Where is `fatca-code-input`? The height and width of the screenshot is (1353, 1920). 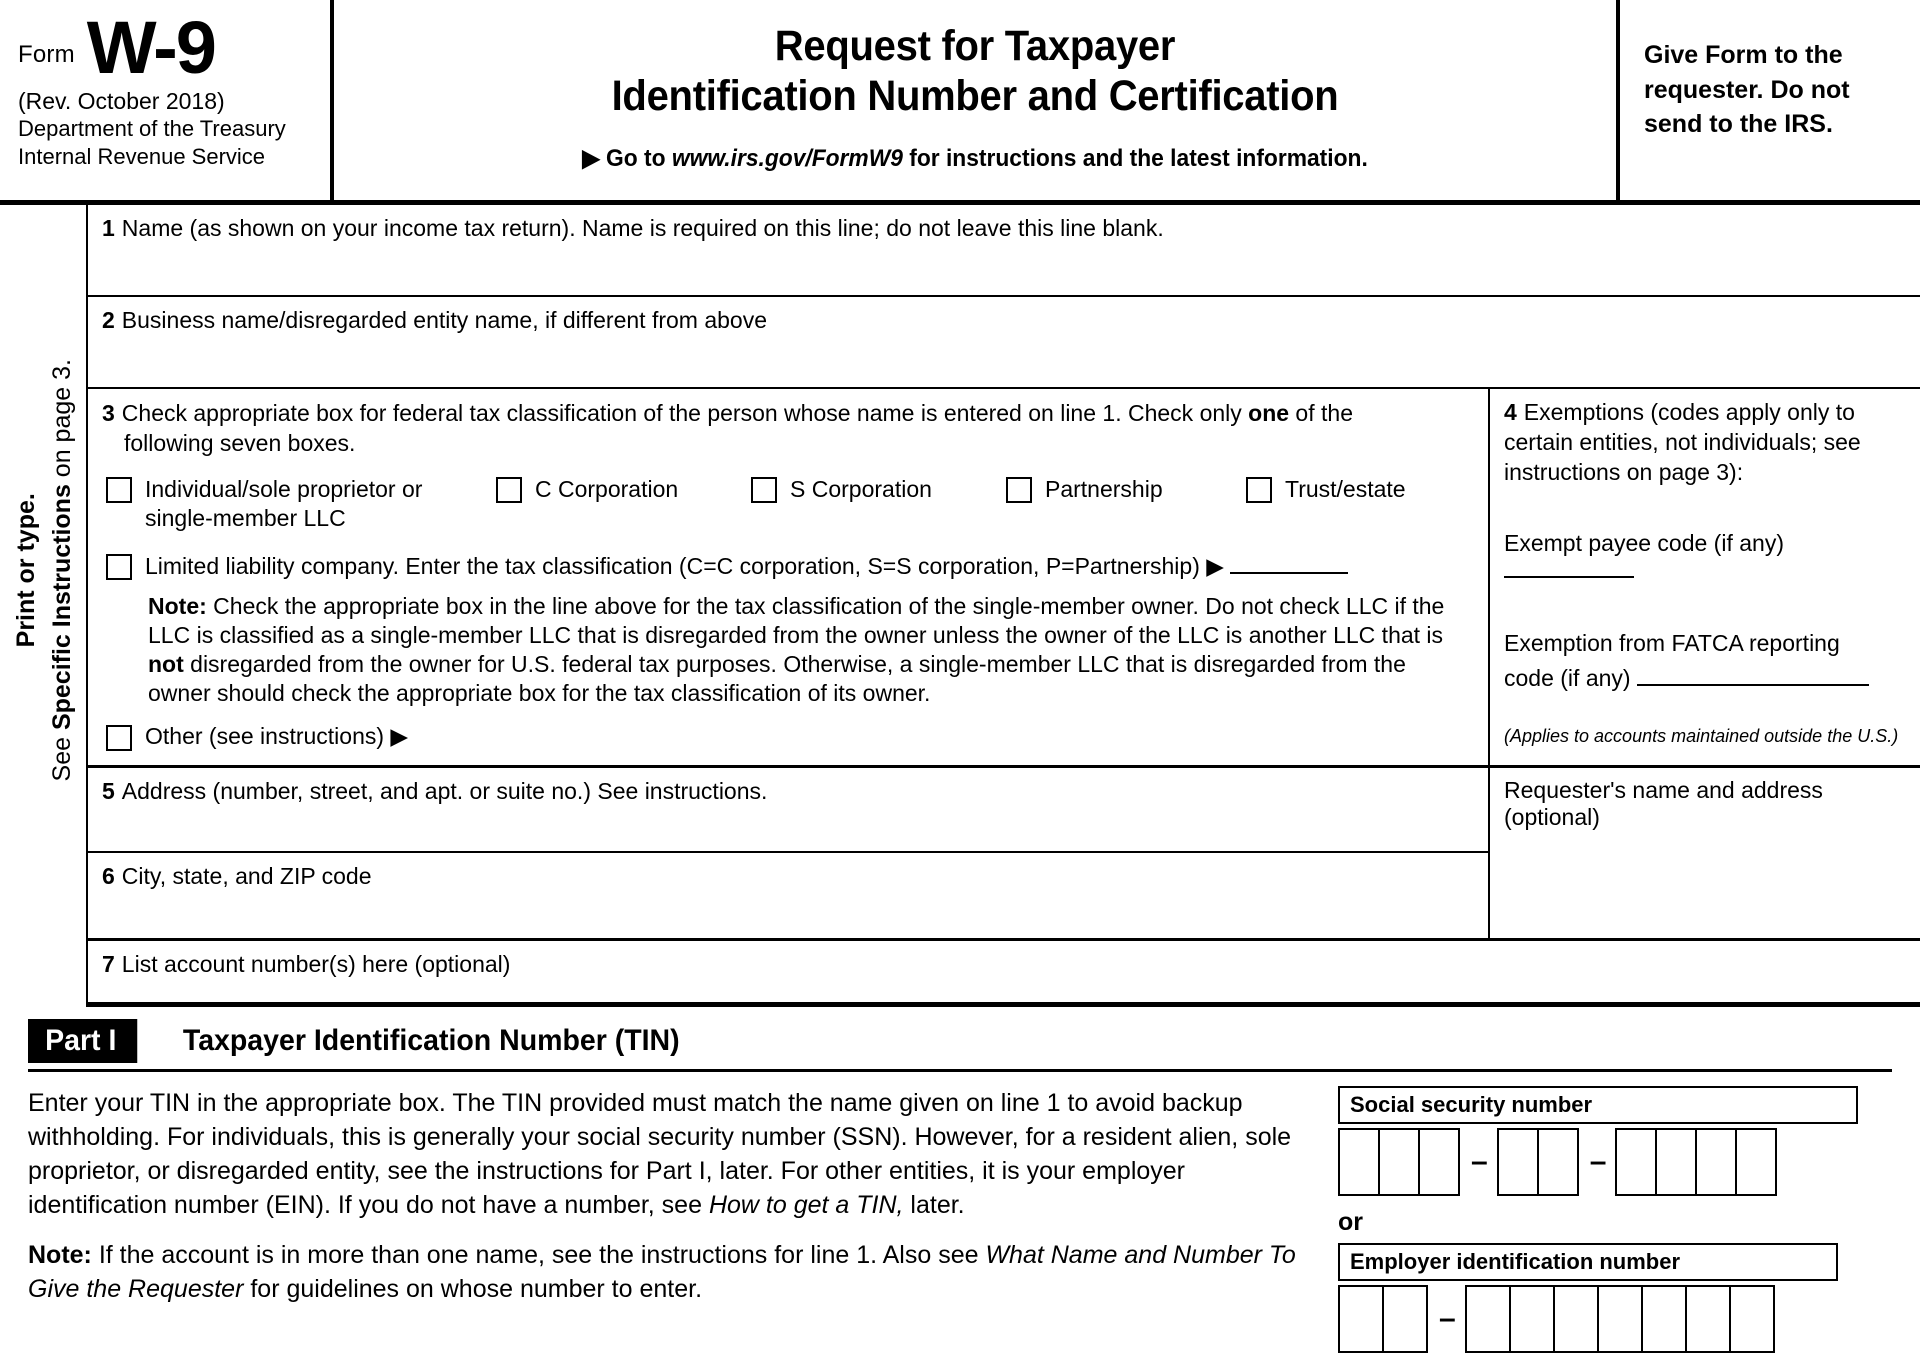
fatca-code-input is located at coordinates (1752, 676).